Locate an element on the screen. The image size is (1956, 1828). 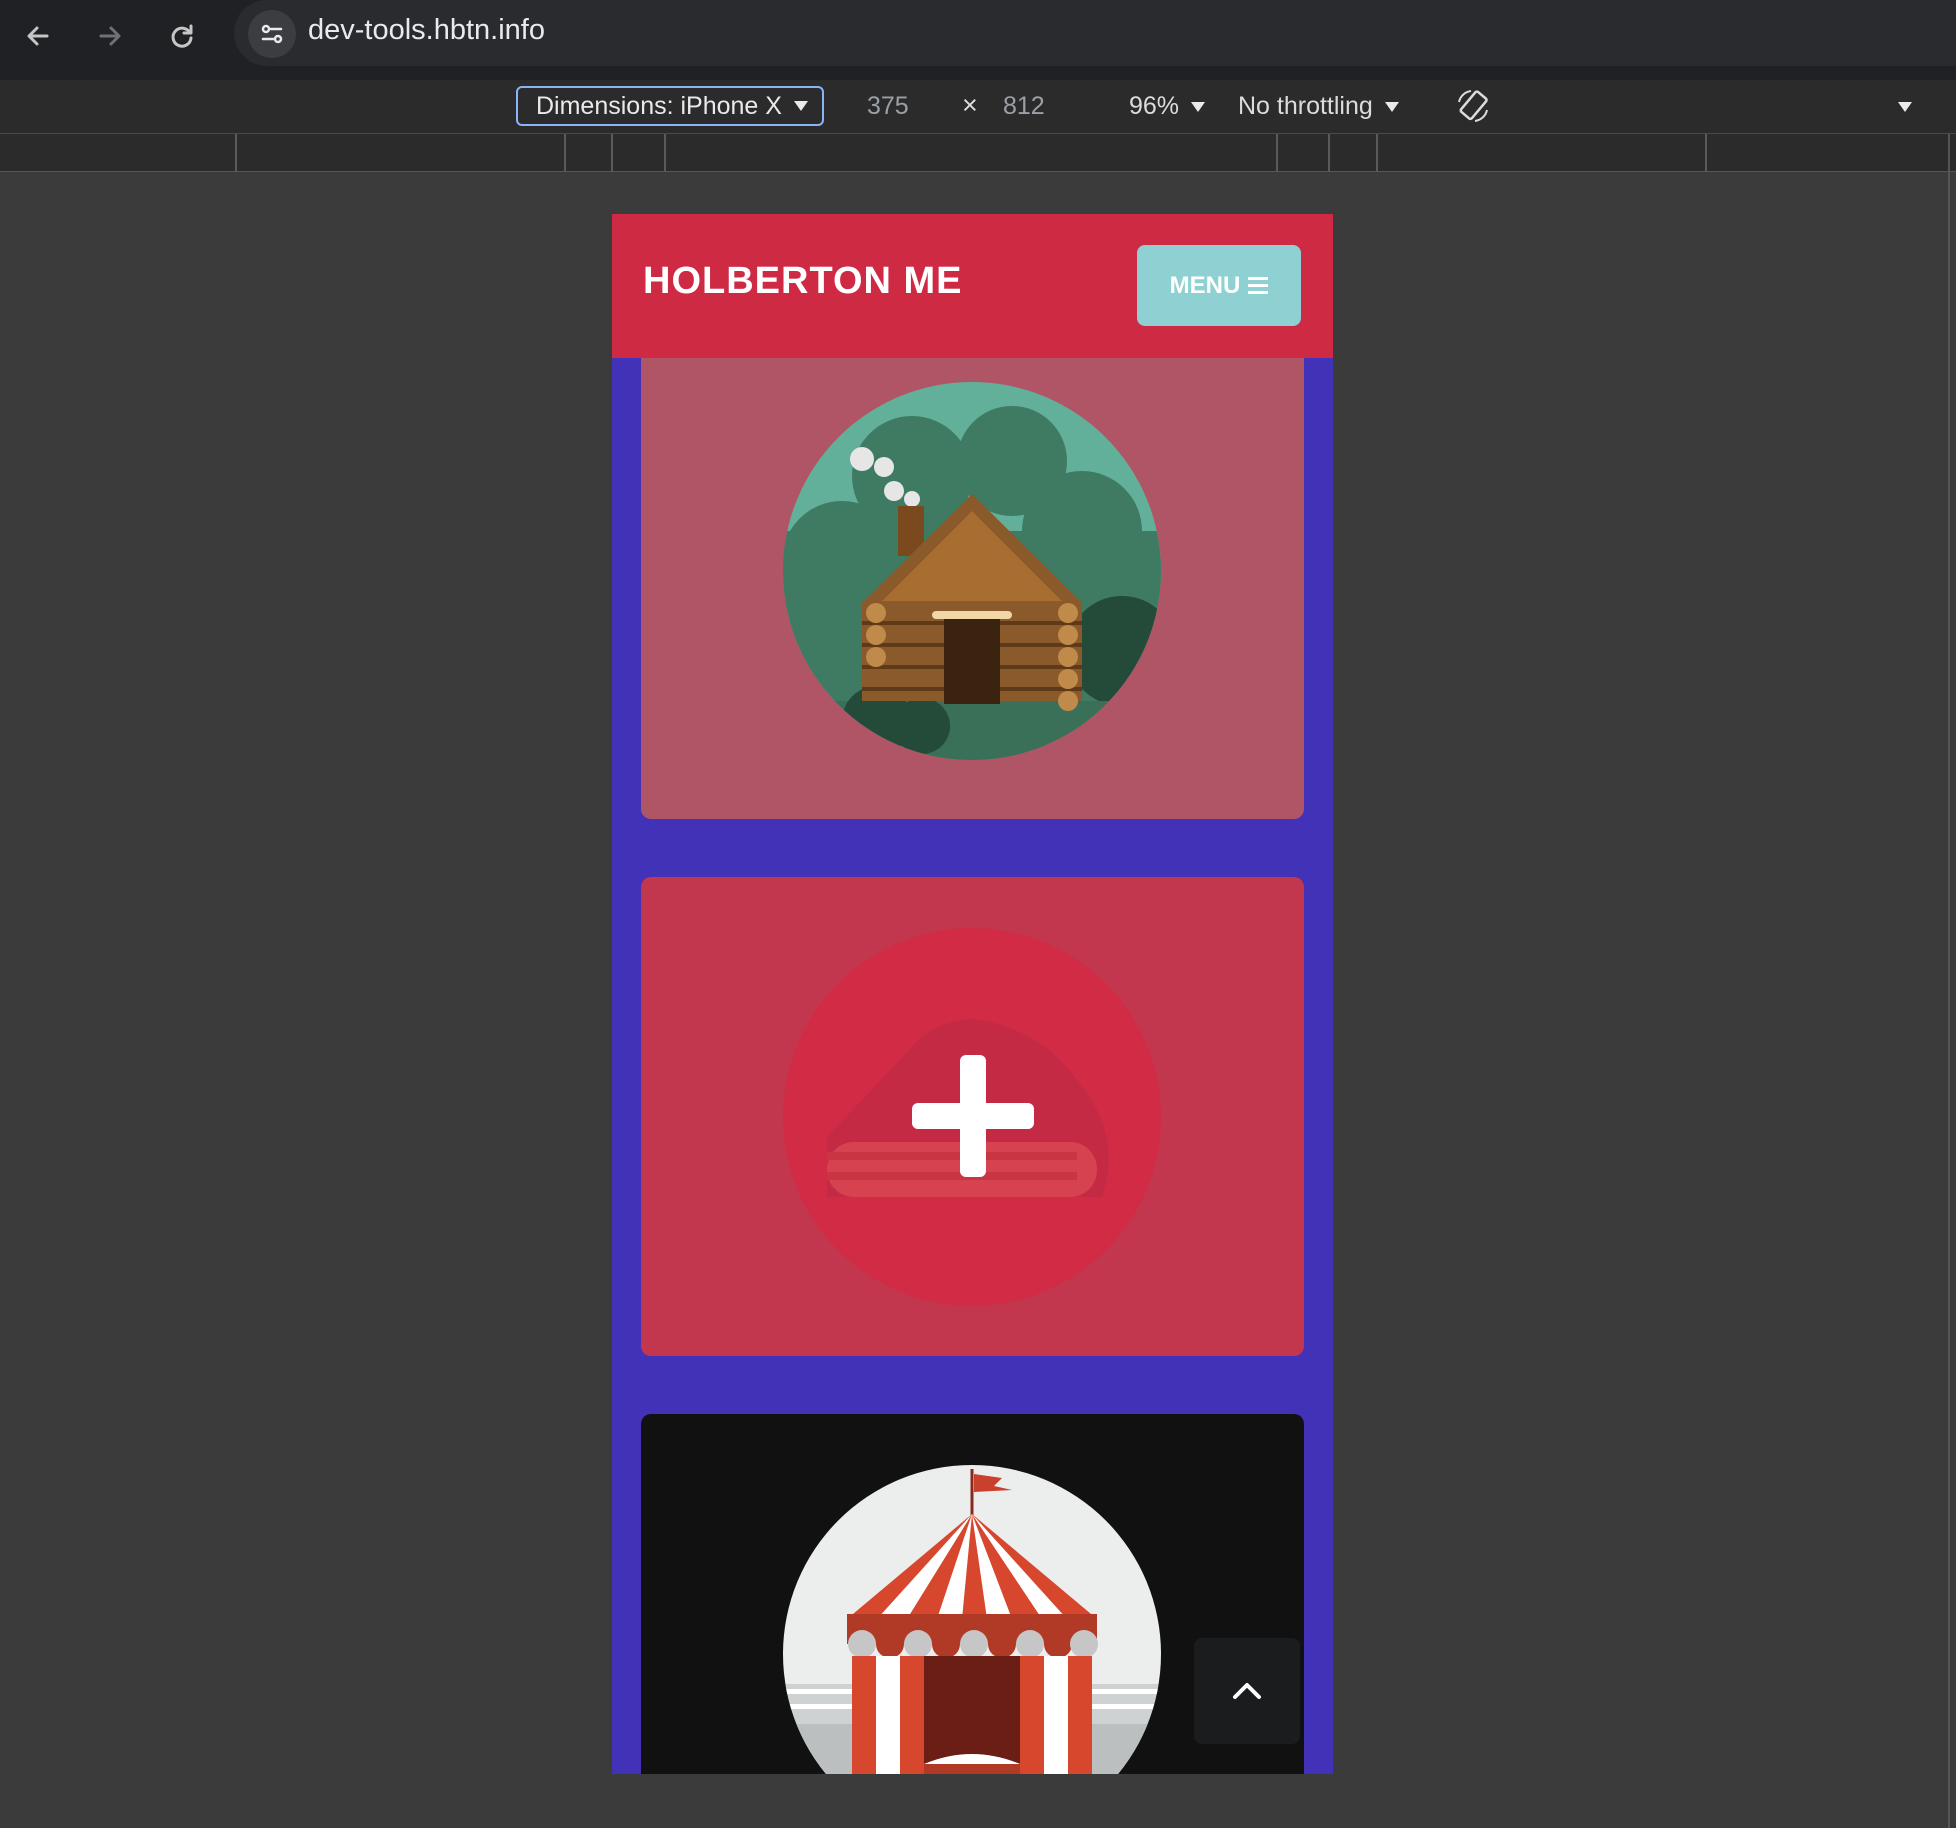
panel-divider is located at coordinates (1949, 981).